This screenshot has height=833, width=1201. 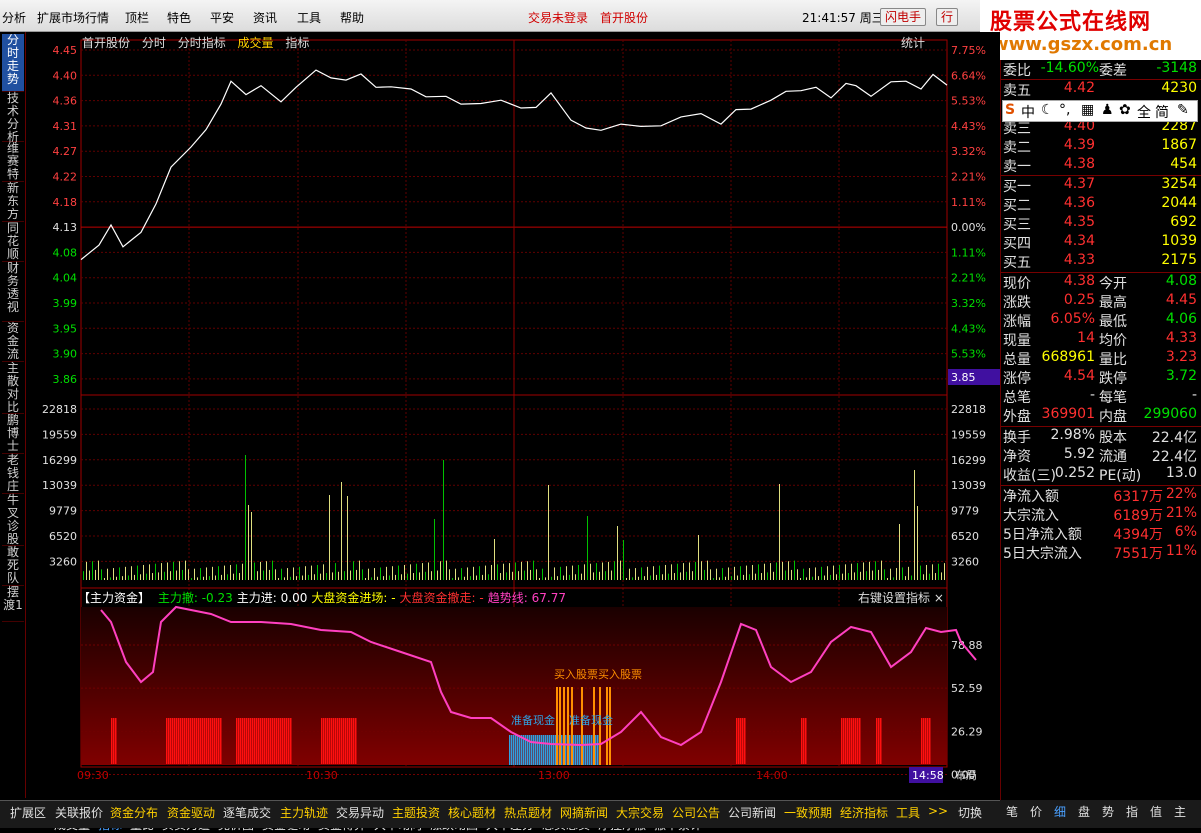 I want to click on ime-simplified: 简, so click(x=1162, y=112).